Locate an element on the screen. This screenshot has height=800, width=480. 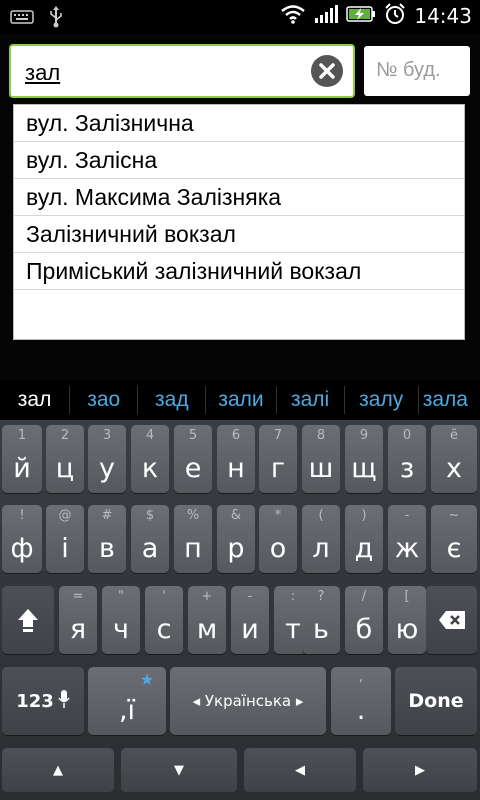
status-bar: 14:43 is located at coordinates (240, 17).